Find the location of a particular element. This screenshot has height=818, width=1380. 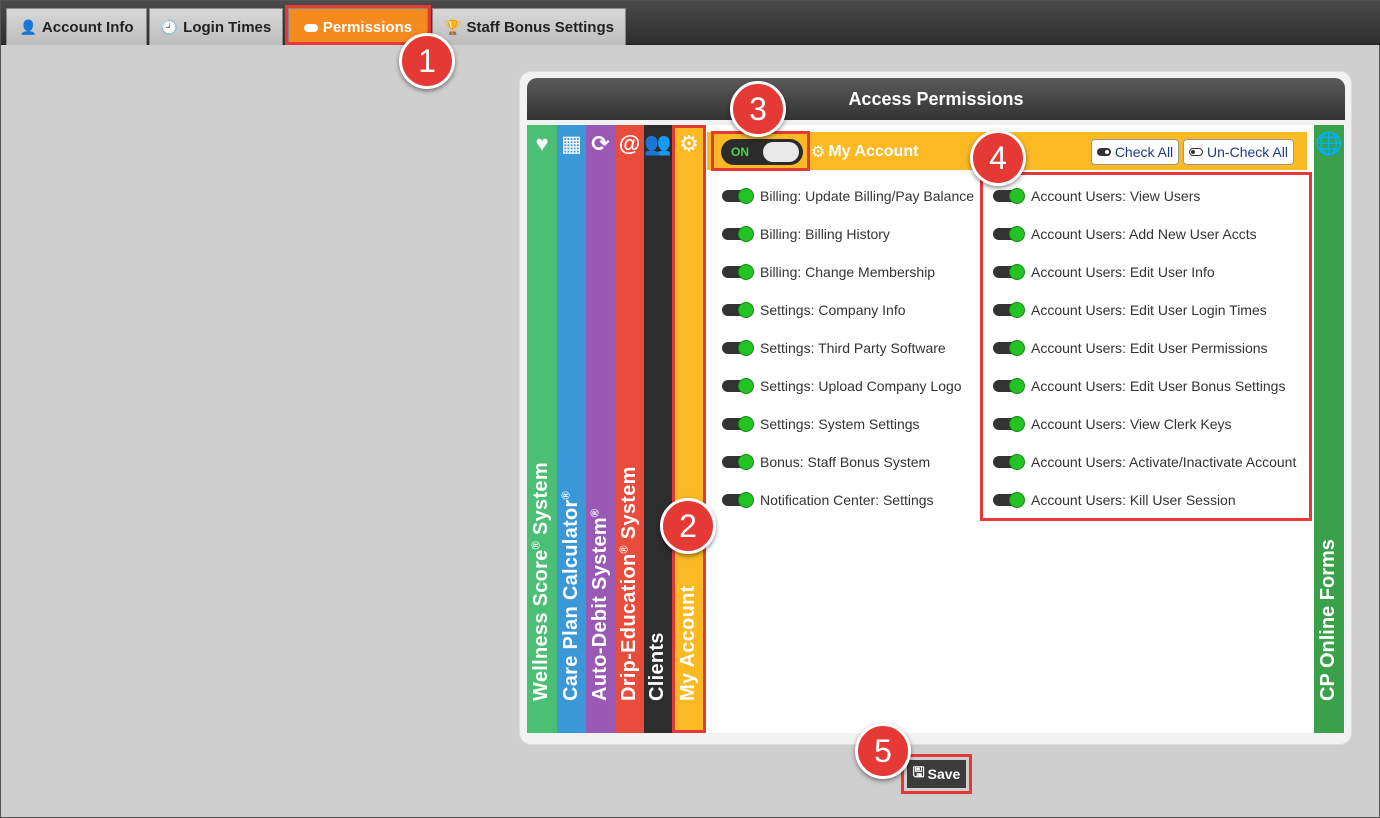

category-label: Clients is located at coordinates (657, 666).